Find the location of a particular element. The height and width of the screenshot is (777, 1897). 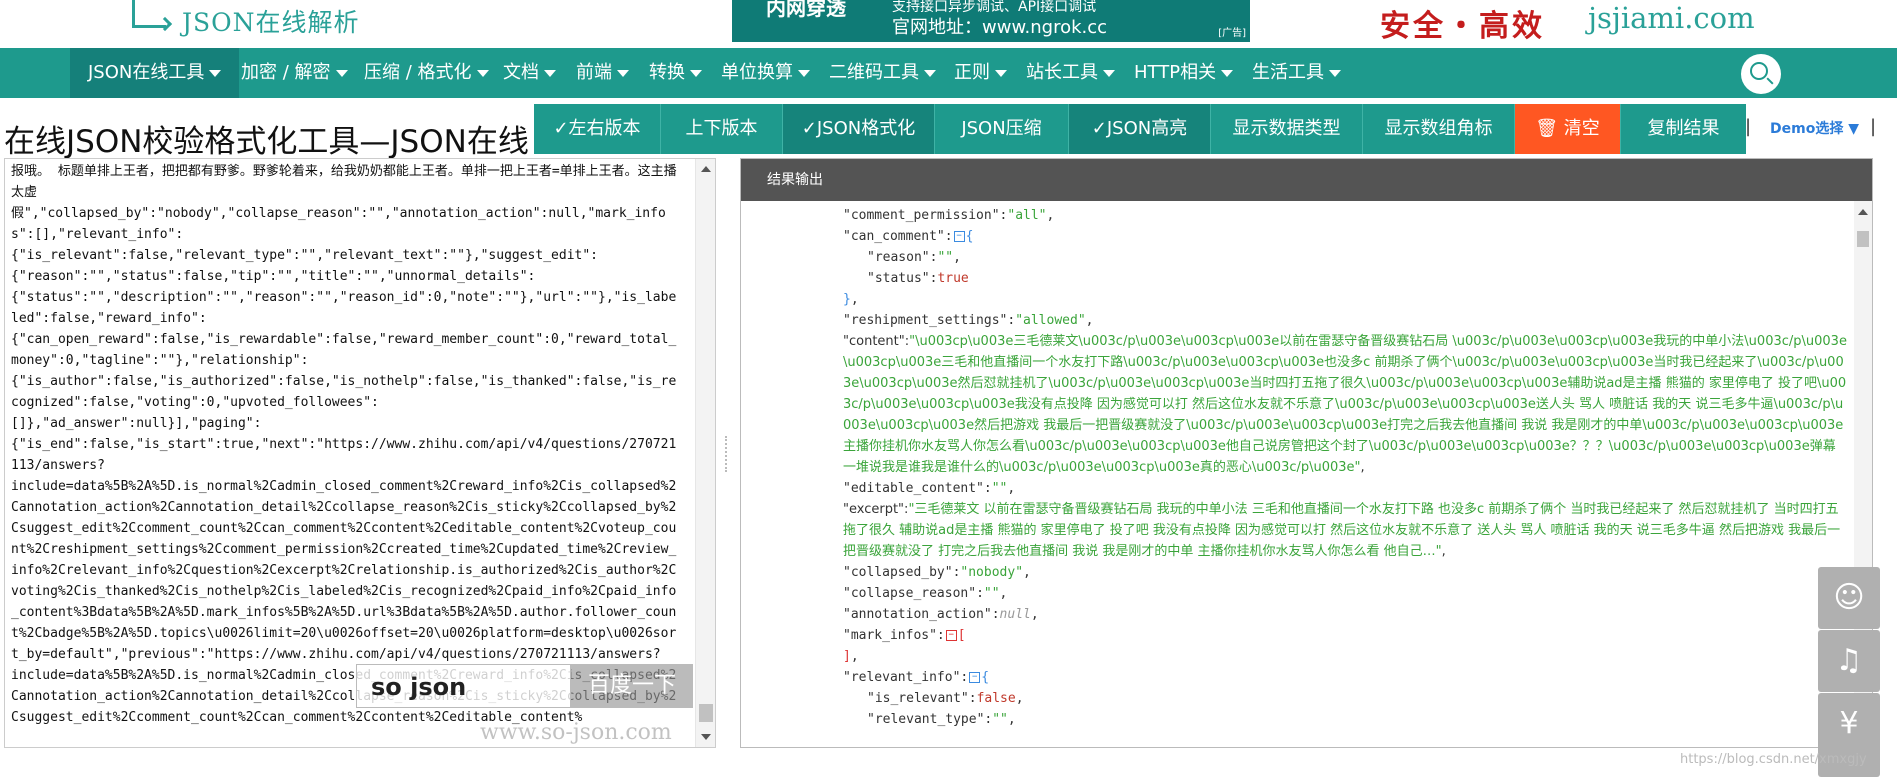

nav-label: 正则 is located at coordinates (972, 72).